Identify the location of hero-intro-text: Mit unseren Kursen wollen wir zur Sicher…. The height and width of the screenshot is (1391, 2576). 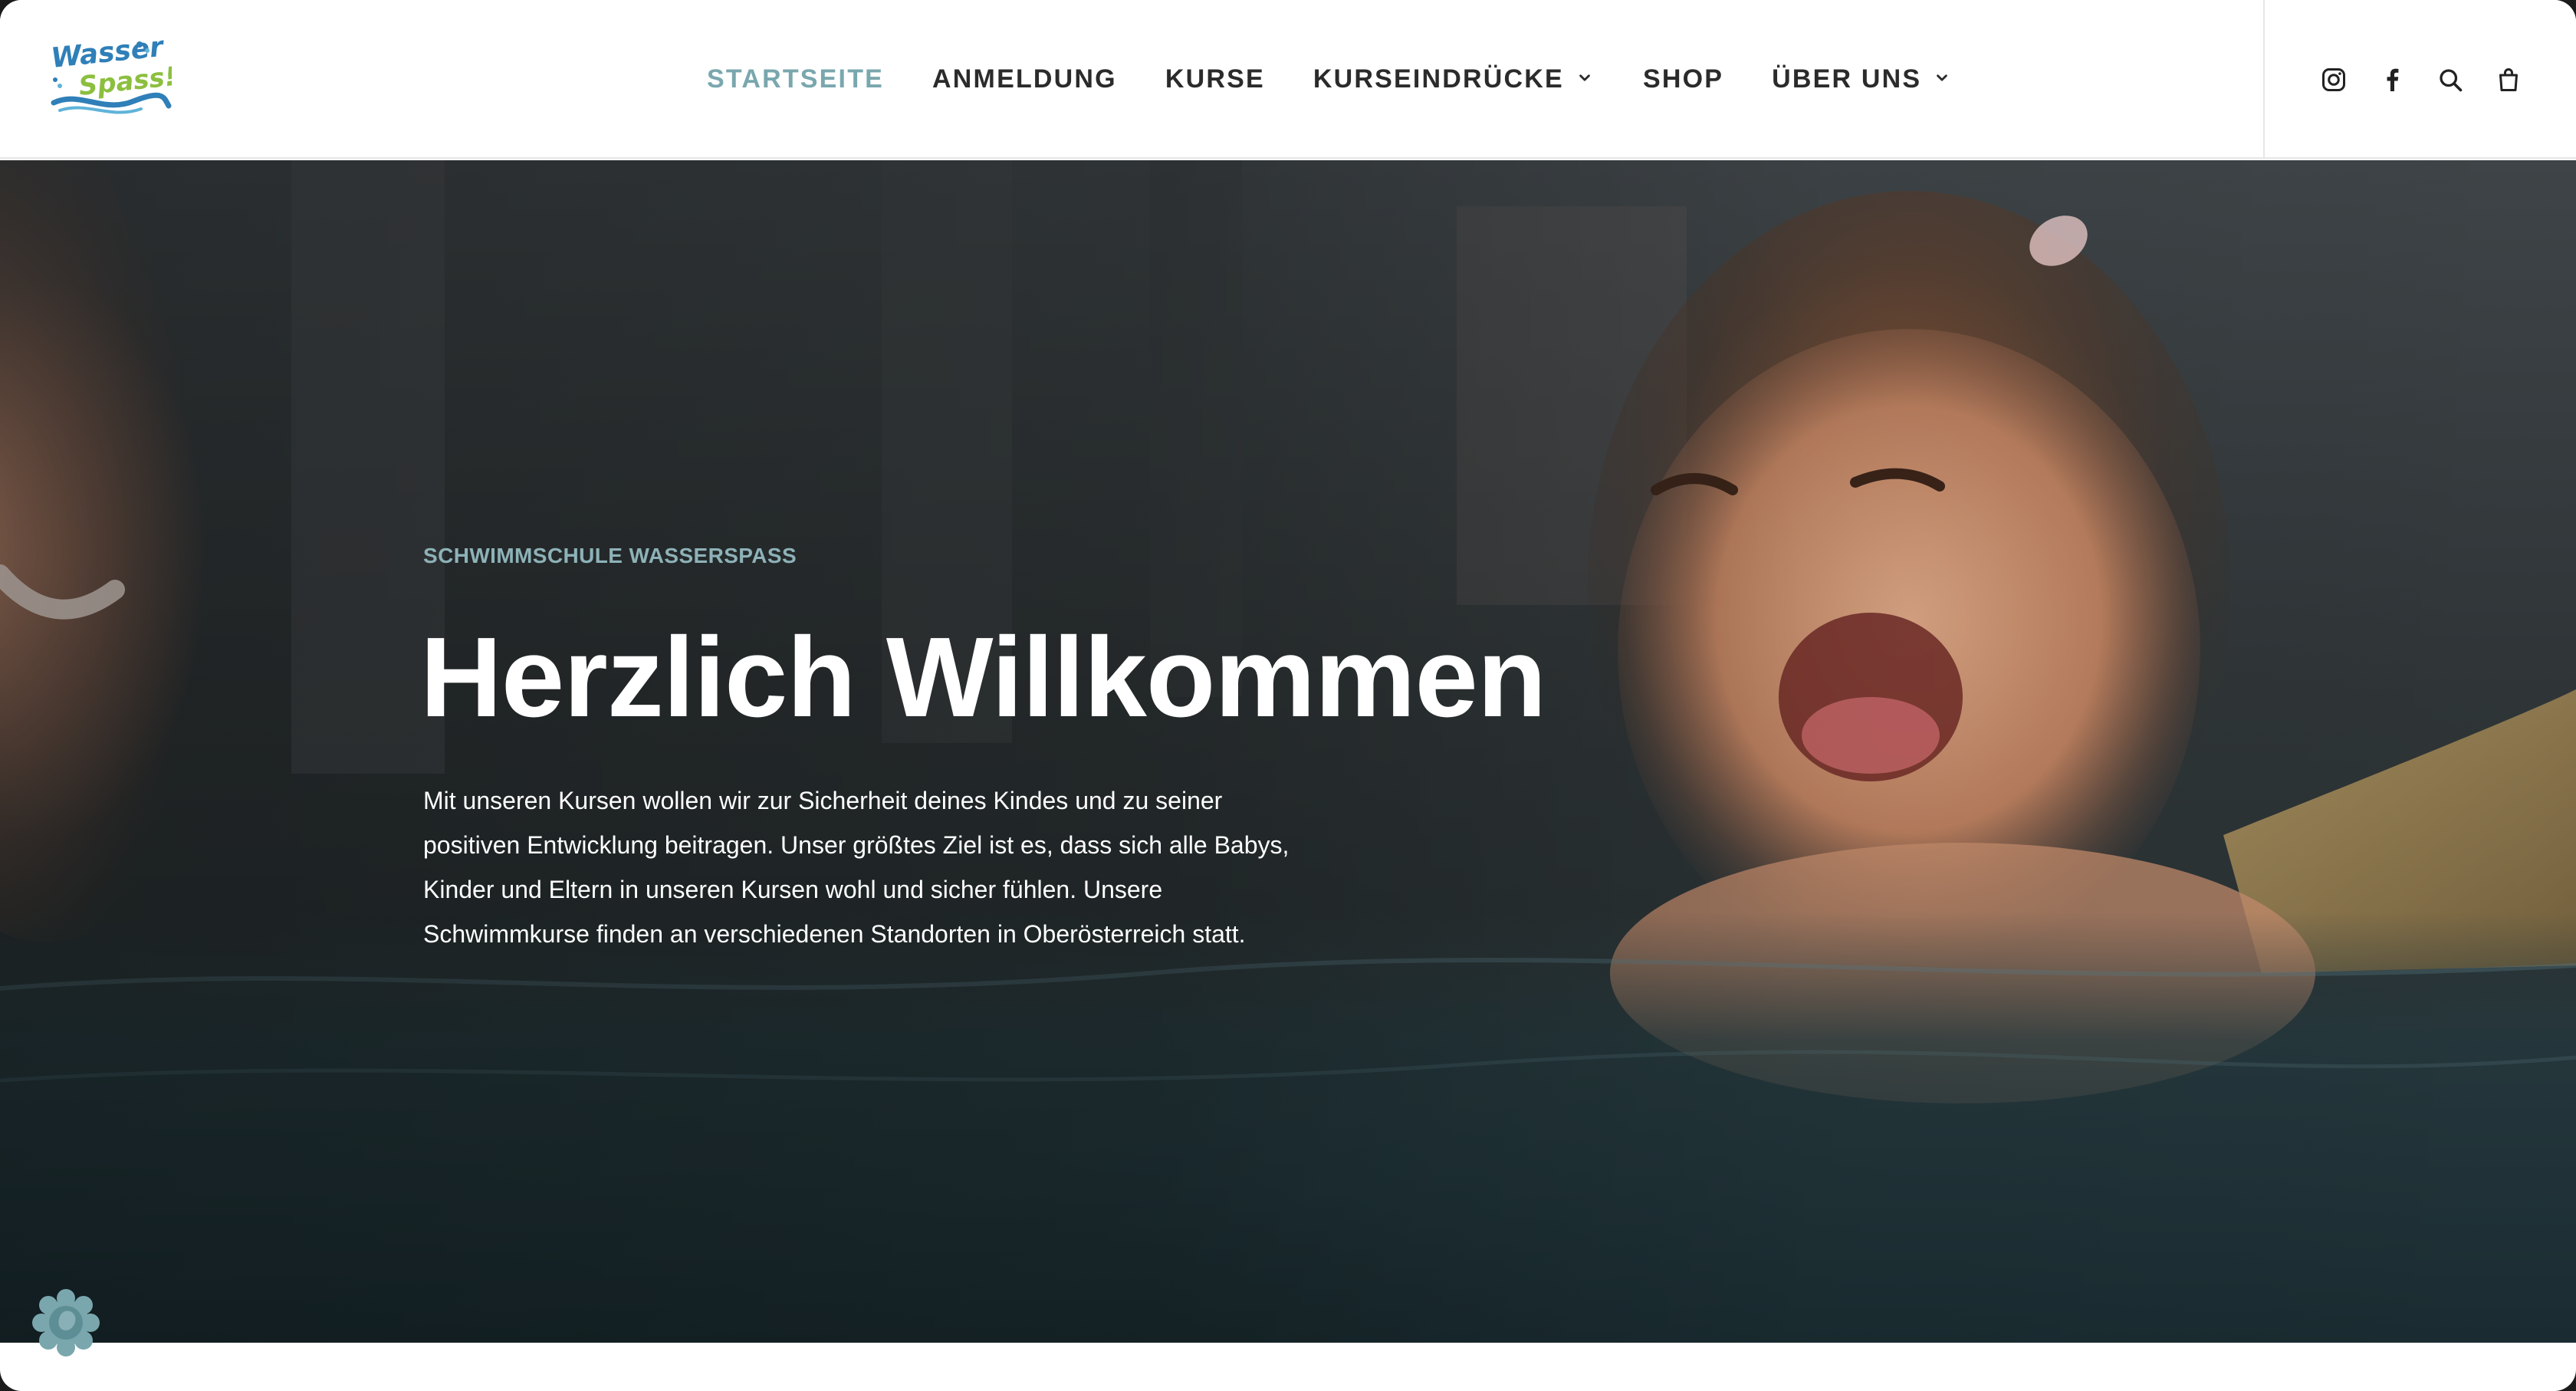
(856, 867).